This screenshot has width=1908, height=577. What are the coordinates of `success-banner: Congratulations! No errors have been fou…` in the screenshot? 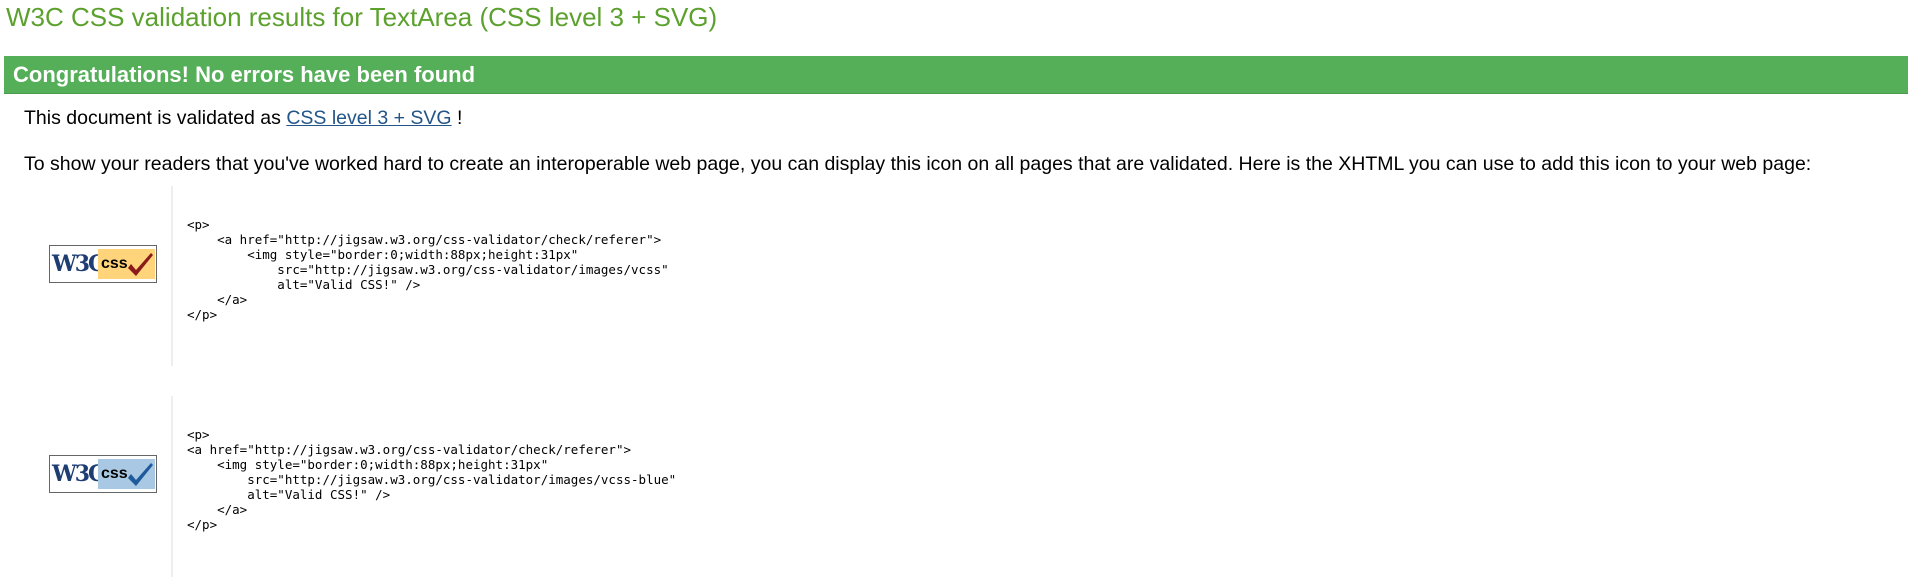 It's located at (956, 75).